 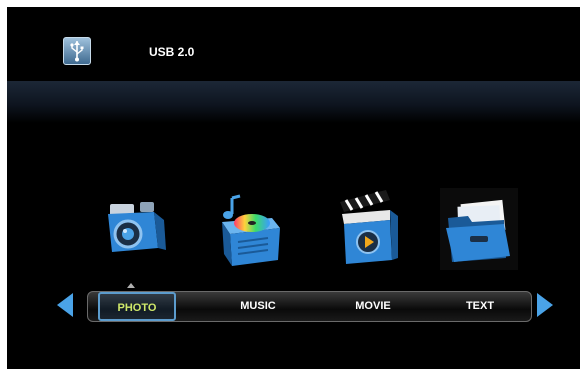 I want to click on usb-drive-icon, so click(x=77, y=51).